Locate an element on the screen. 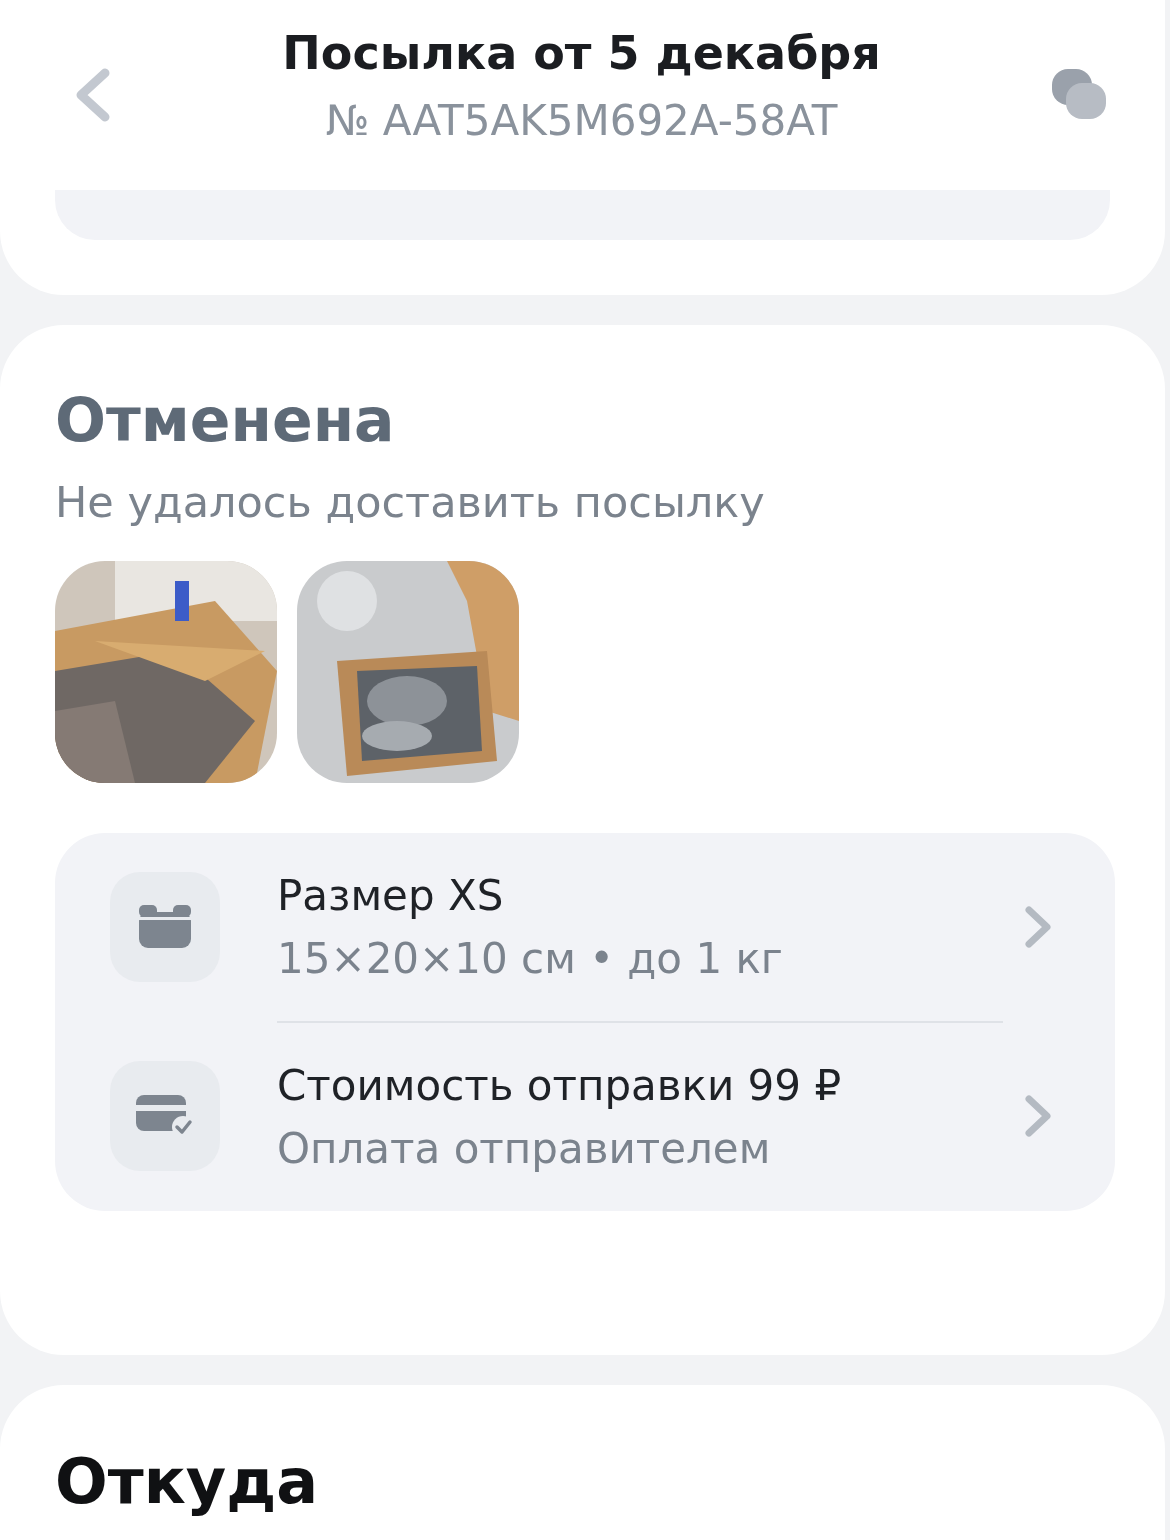 Image resolution: width=1170 pixels, height=1540 pixels. card-icon is located at coordinates (165, 1116).